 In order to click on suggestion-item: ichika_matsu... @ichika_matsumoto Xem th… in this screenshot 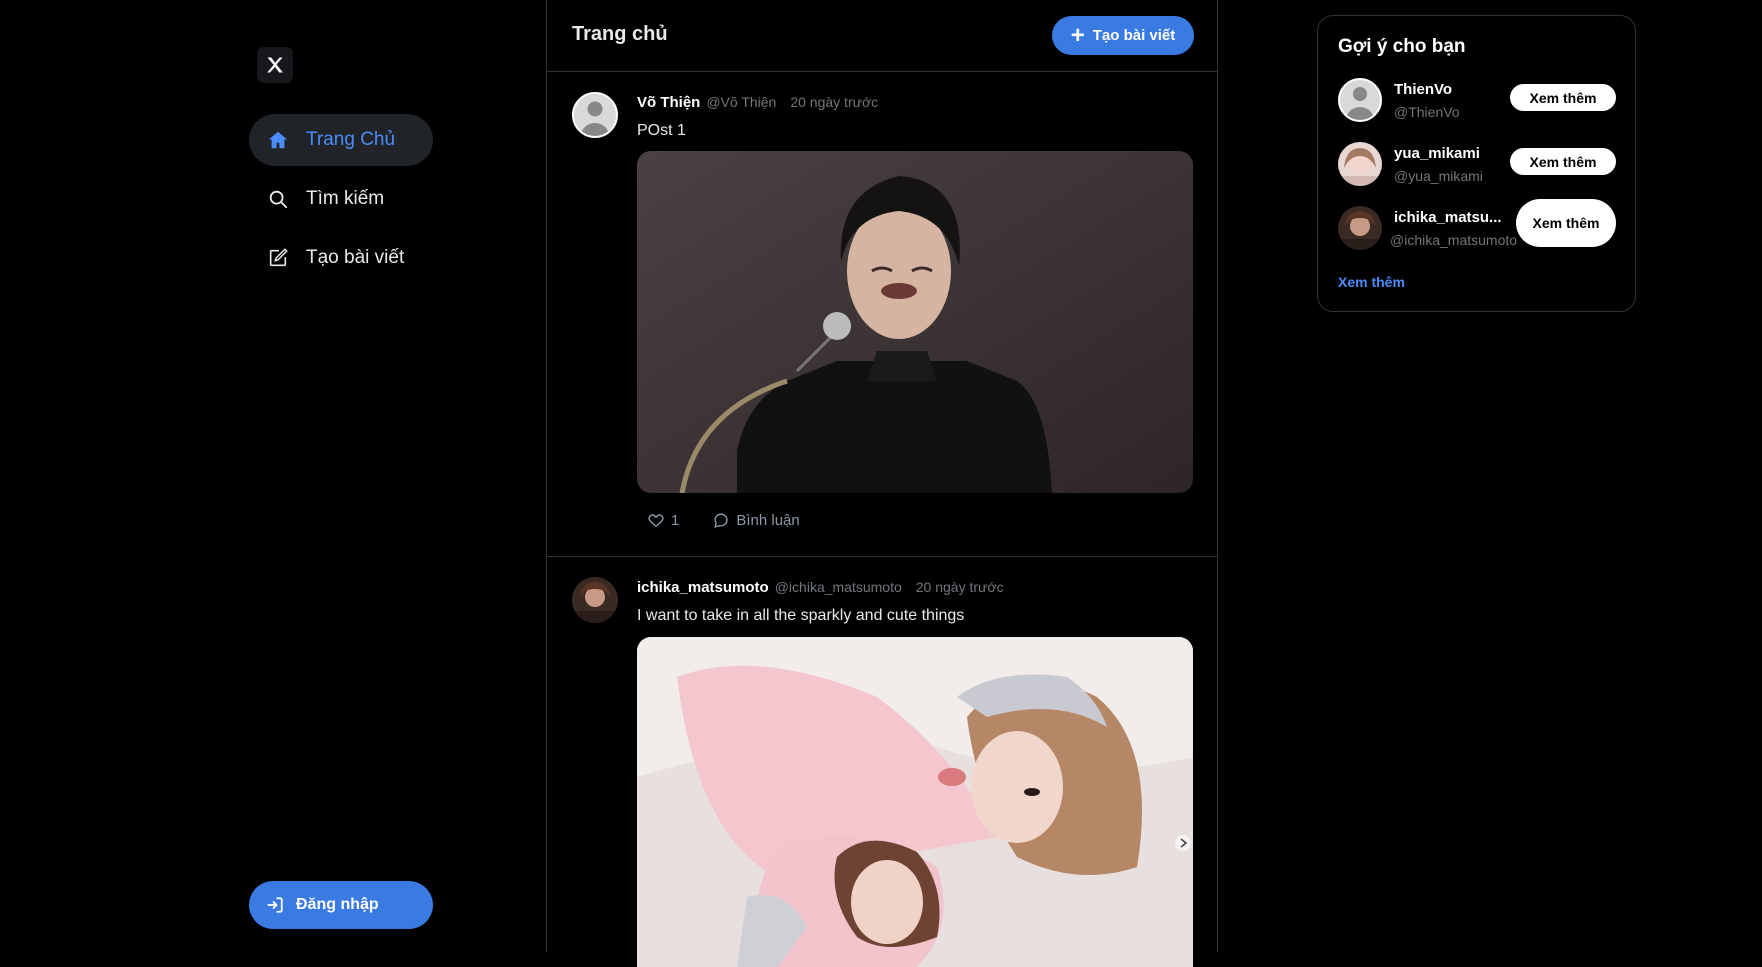, I will do `click(1478, 225)`.